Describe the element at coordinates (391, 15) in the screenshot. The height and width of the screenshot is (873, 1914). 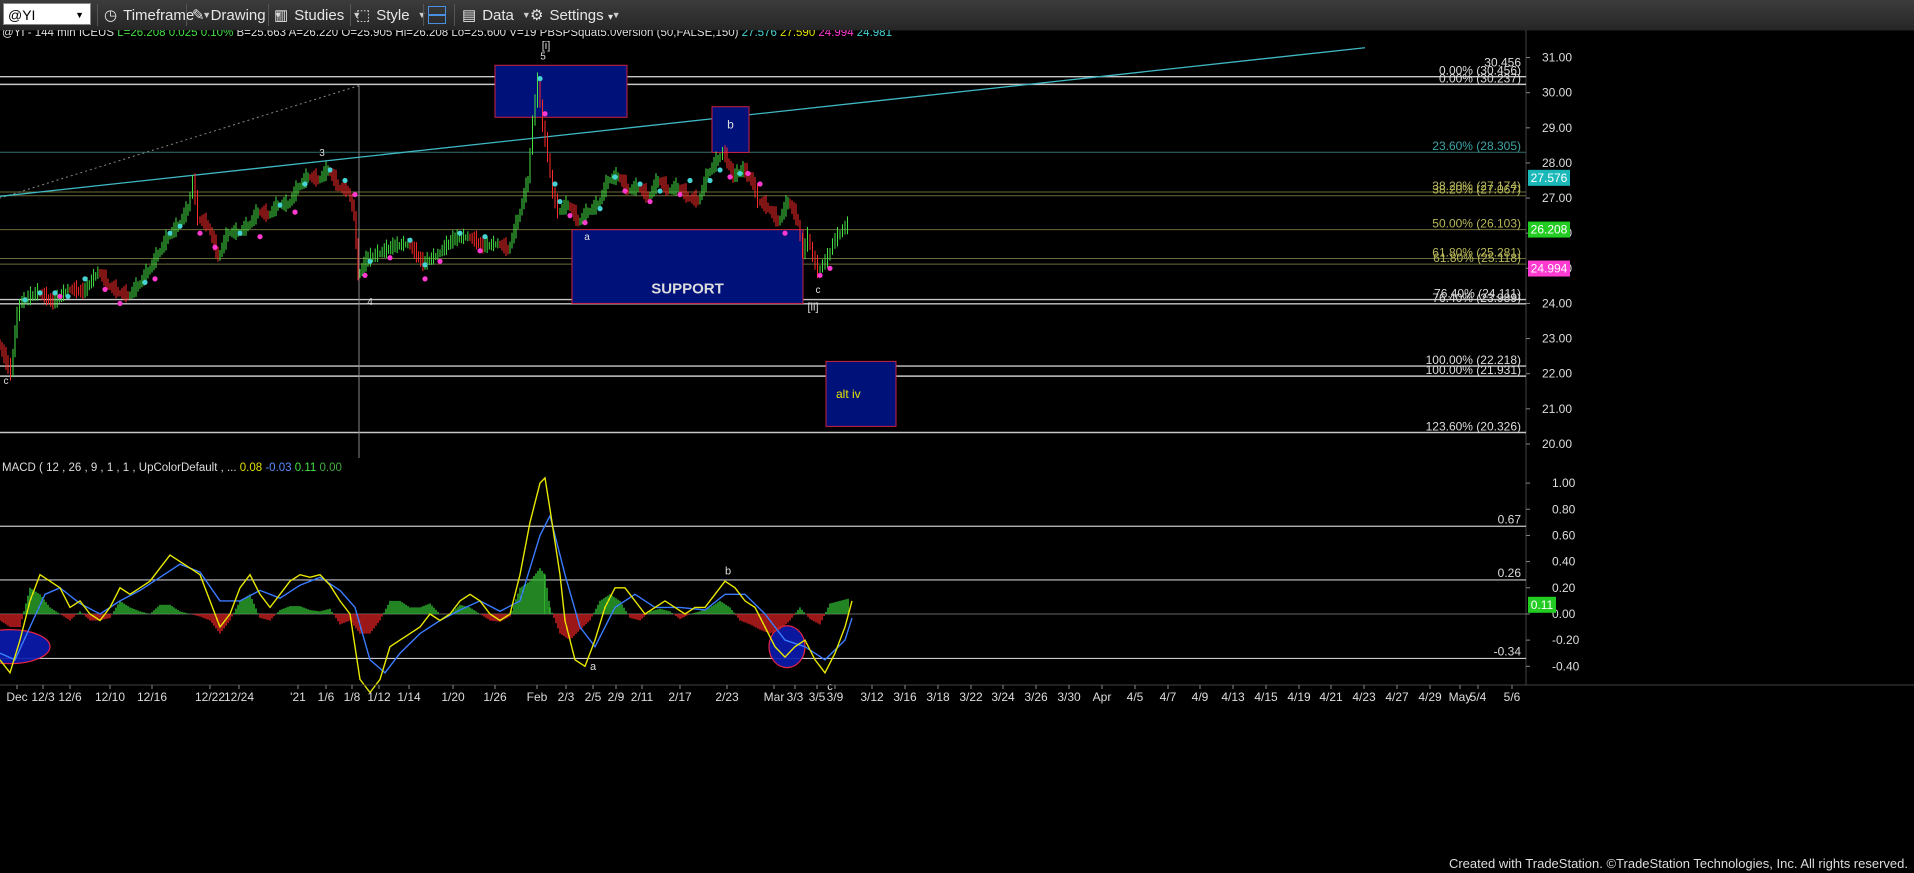
I see `style-menu: ⬚ Style ▼` at that location.